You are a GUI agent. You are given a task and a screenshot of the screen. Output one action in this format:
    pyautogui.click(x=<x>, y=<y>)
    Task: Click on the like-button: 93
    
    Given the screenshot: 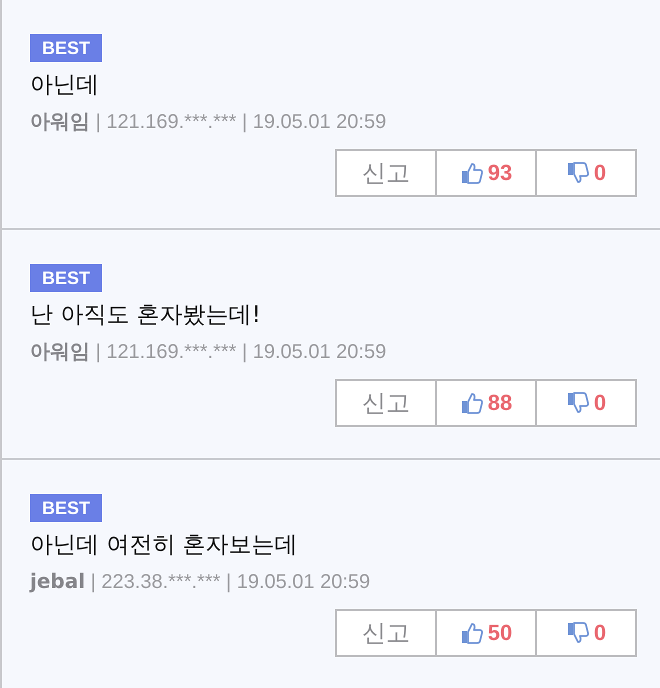 What is the action you would take?
    pyautogui.click(x=486, y=173)
    